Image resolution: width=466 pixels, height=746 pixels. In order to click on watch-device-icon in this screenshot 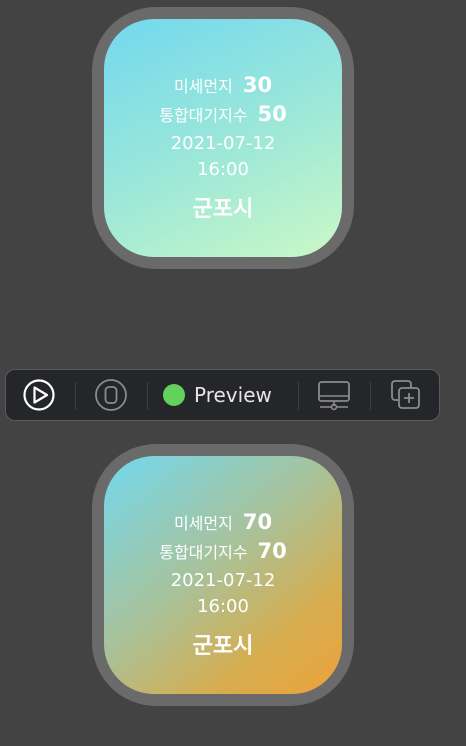, I will do `click(111, 395)`.